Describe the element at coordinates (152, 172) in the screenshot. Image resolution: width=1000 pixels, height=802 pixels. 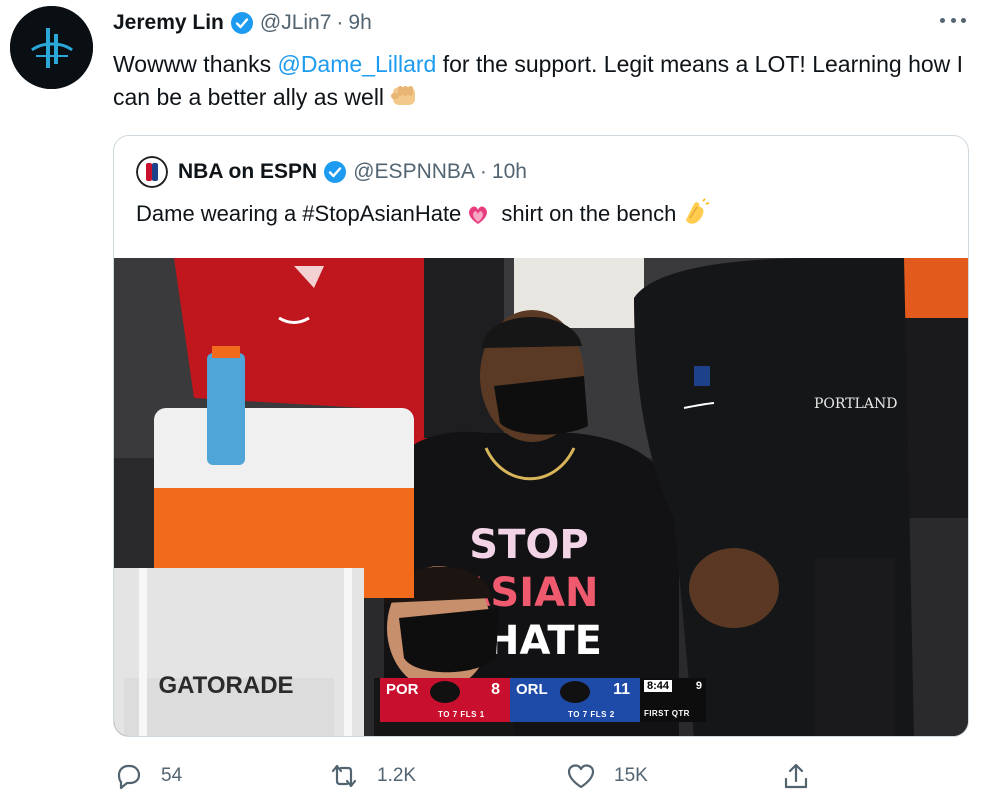
I see `espn-avatar` at that location.